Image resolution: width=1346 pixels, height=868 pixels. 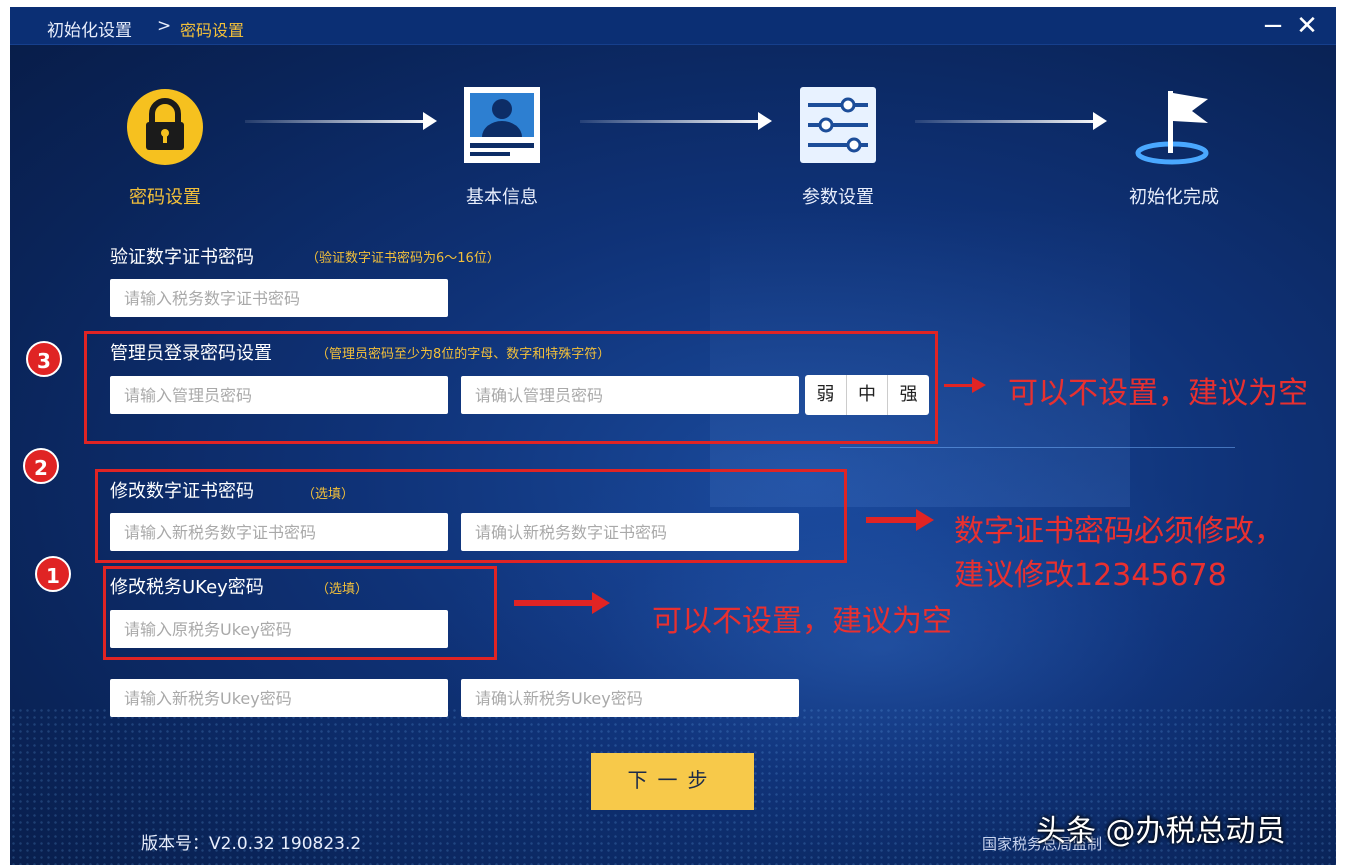 What do you see at coordinates (838, 125) in the screenshot?
I see `sliders-icon` at bounding box center [838, 125].